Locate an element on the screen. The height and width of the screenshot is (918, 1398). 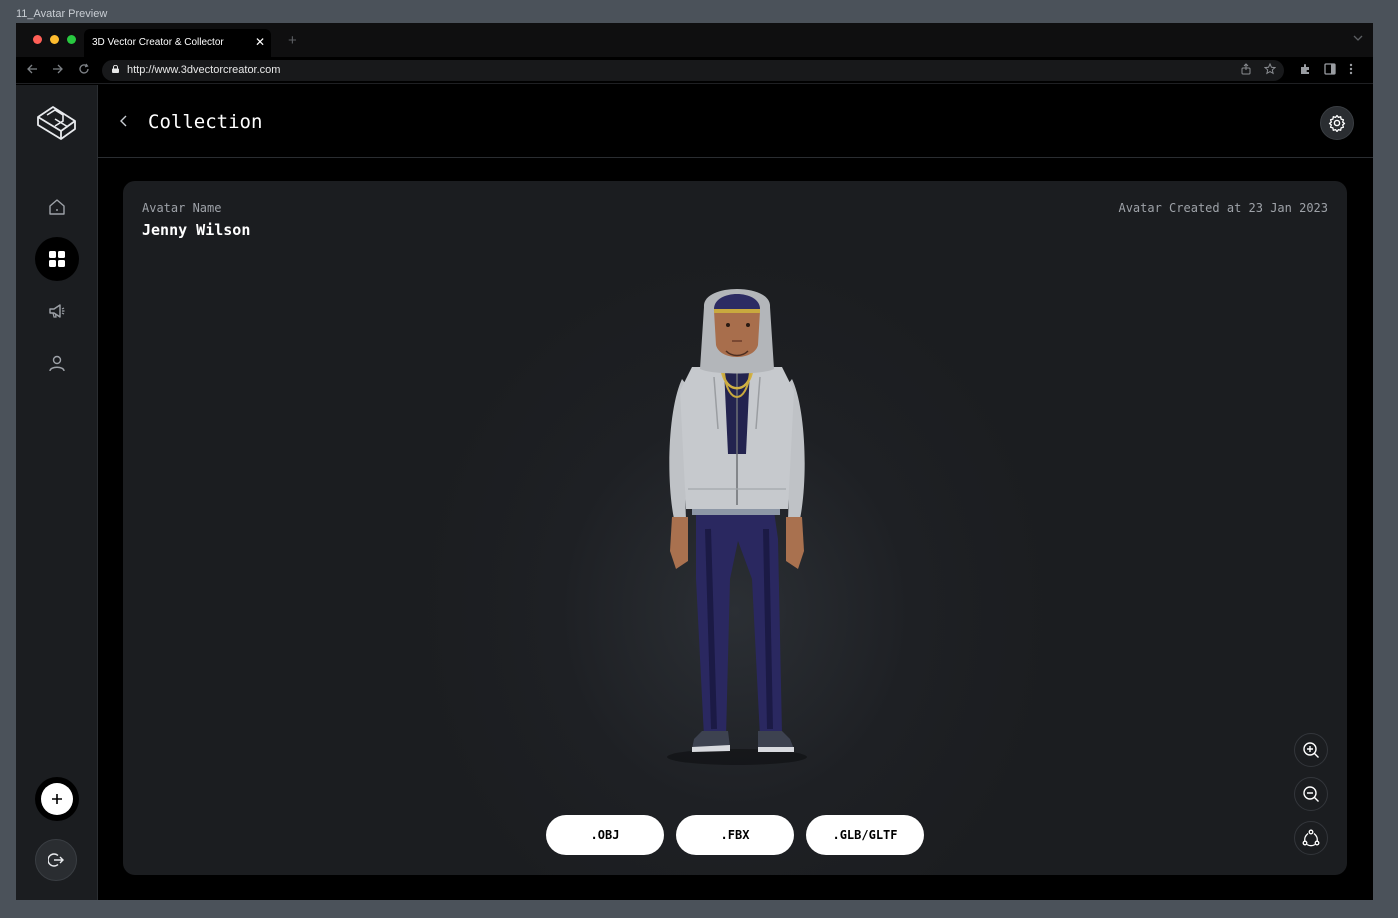
avatar-name-label: Avatar Name is located at coordinates (182, 208).